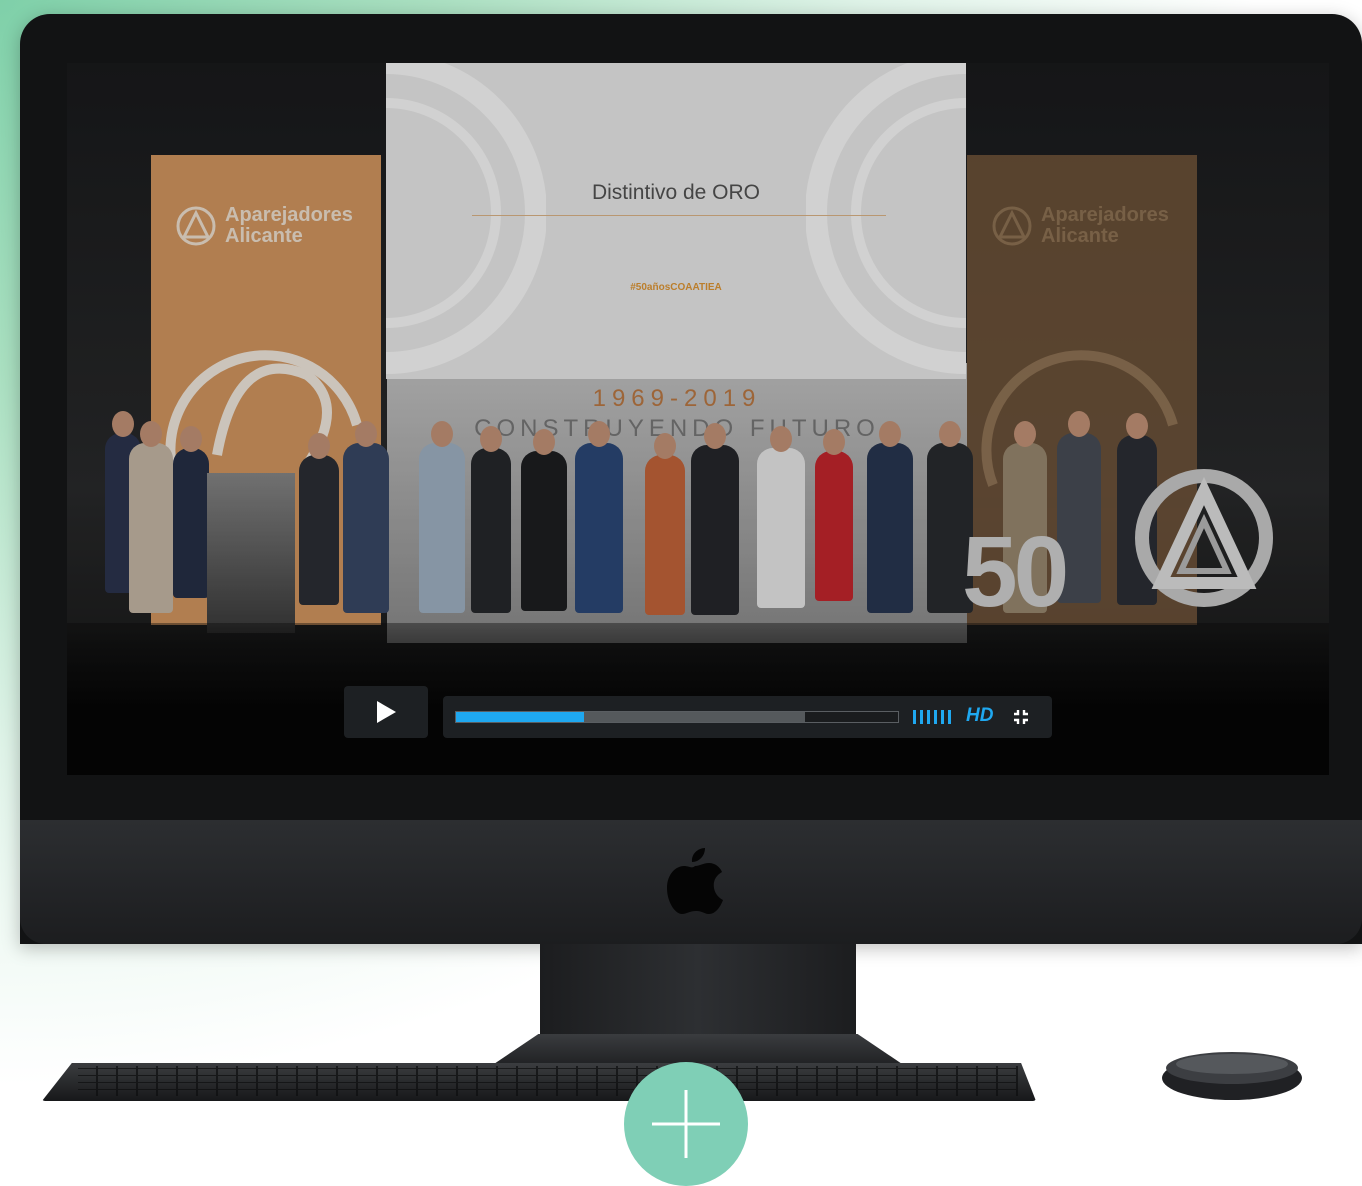 Image resolution: width=1362 pixels, height=1186 pixels. I want to click on imac-stand, so click(698, 992).